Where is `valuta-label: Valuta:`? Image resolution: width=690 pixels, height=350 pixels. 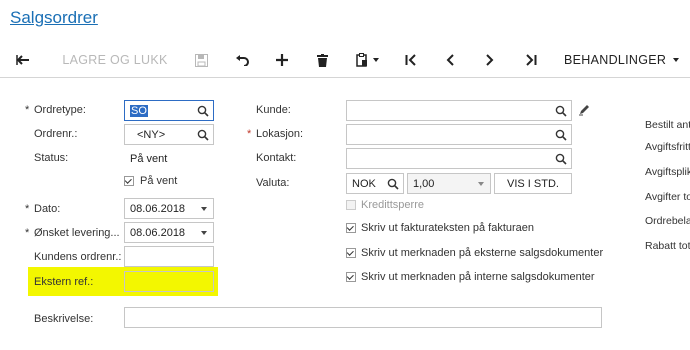
valuta-label: Valuta: is located at coordinates (273, 183).